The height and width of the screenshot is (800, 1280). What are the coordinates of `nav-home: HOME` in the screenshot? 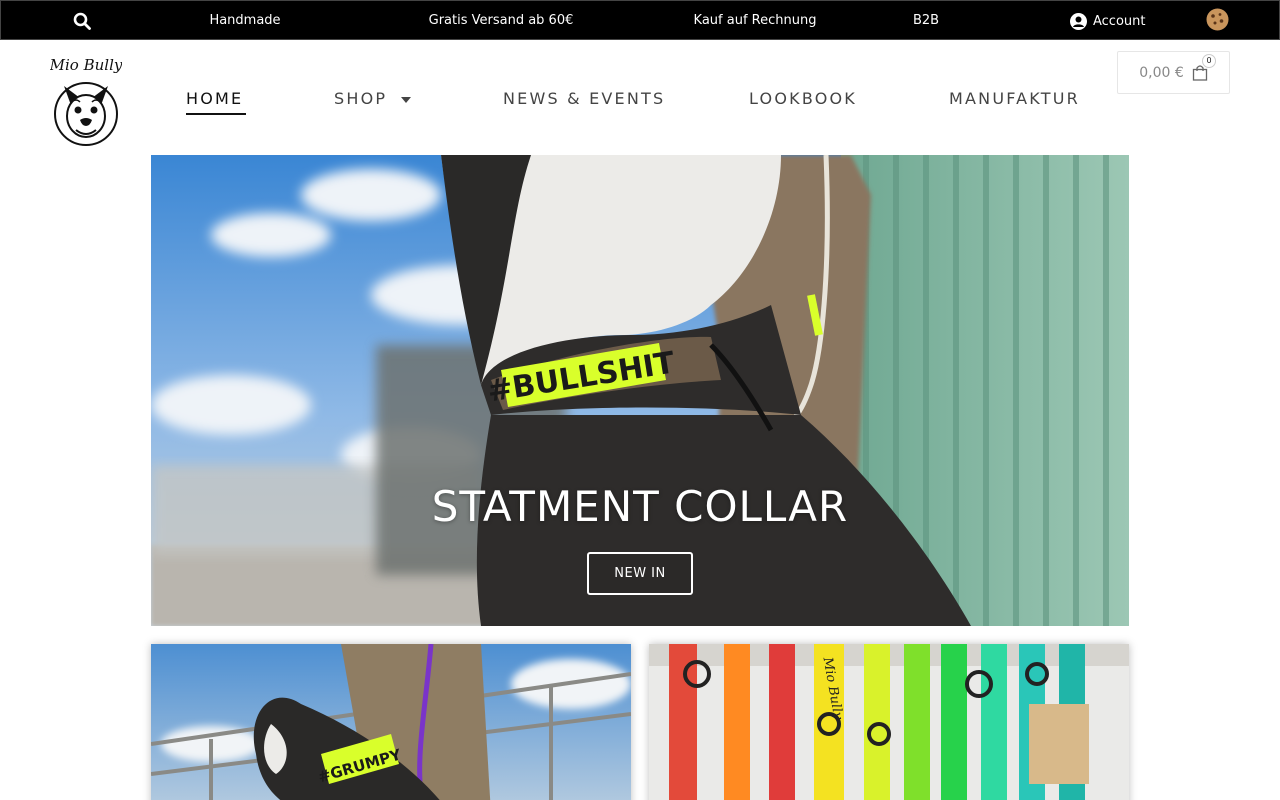 It's located at (214, 99).